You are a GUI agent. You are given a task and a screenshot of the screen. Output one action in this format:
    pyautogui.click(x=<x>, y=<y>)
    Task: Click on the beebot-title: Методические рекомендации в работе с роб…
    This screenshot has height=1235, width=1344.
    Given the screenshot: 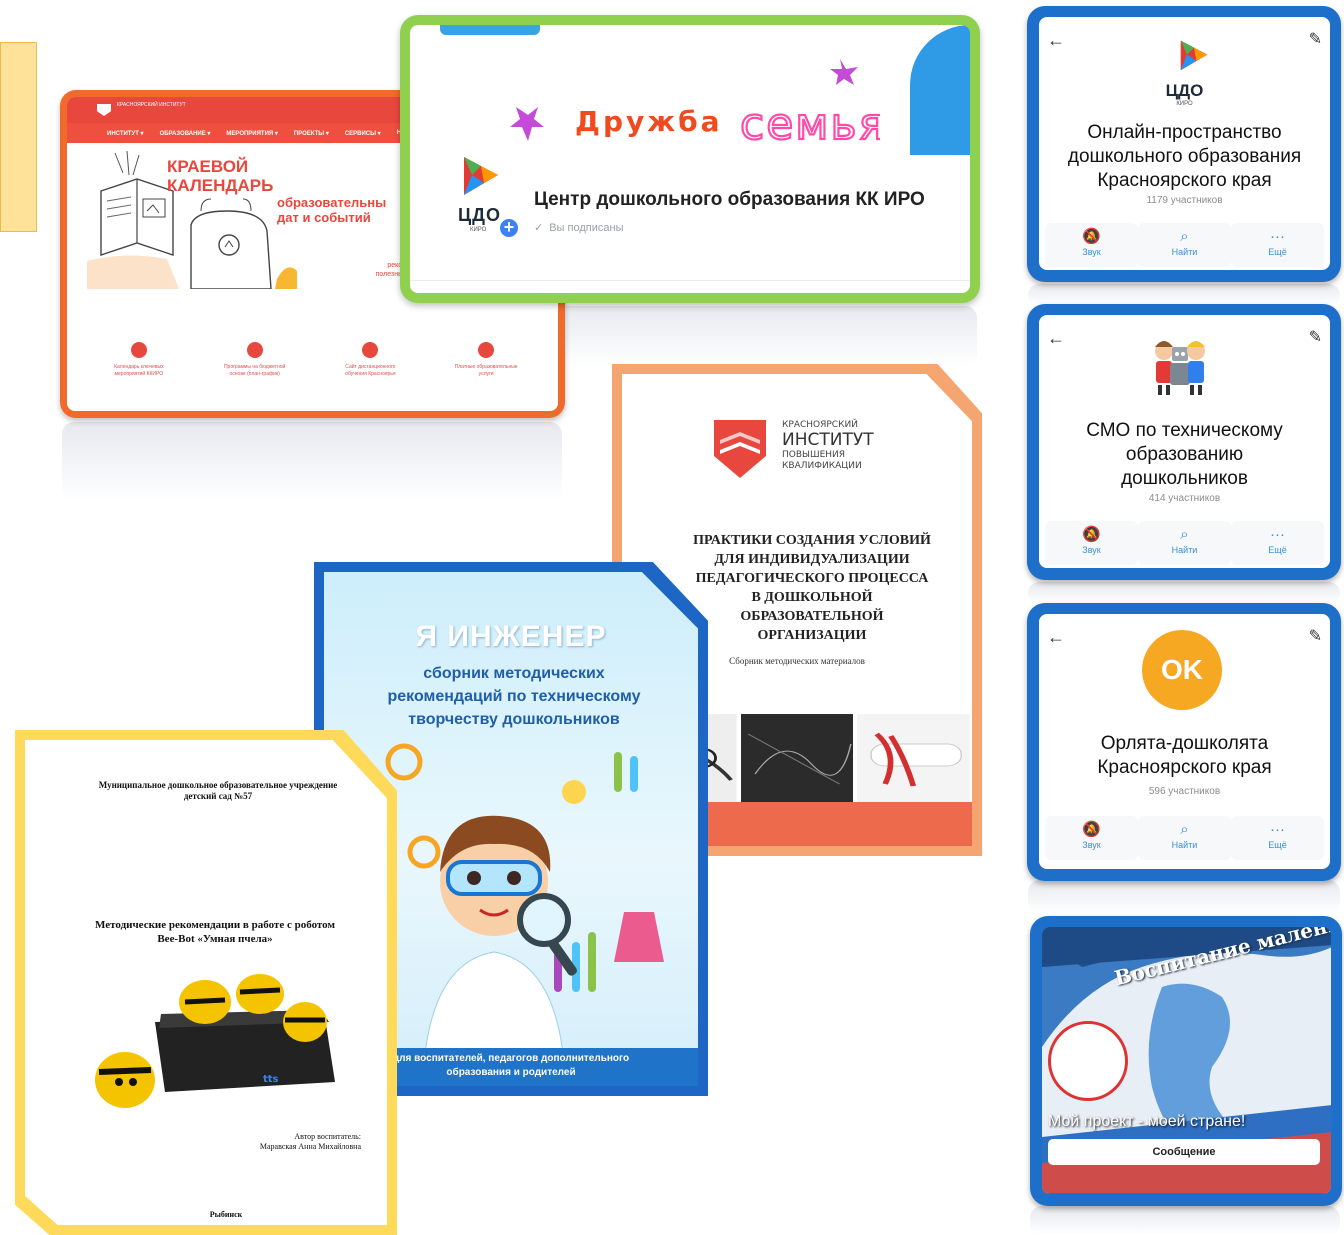 What is the action you would take?
    pyautogui.click(x=215, y=932)
    